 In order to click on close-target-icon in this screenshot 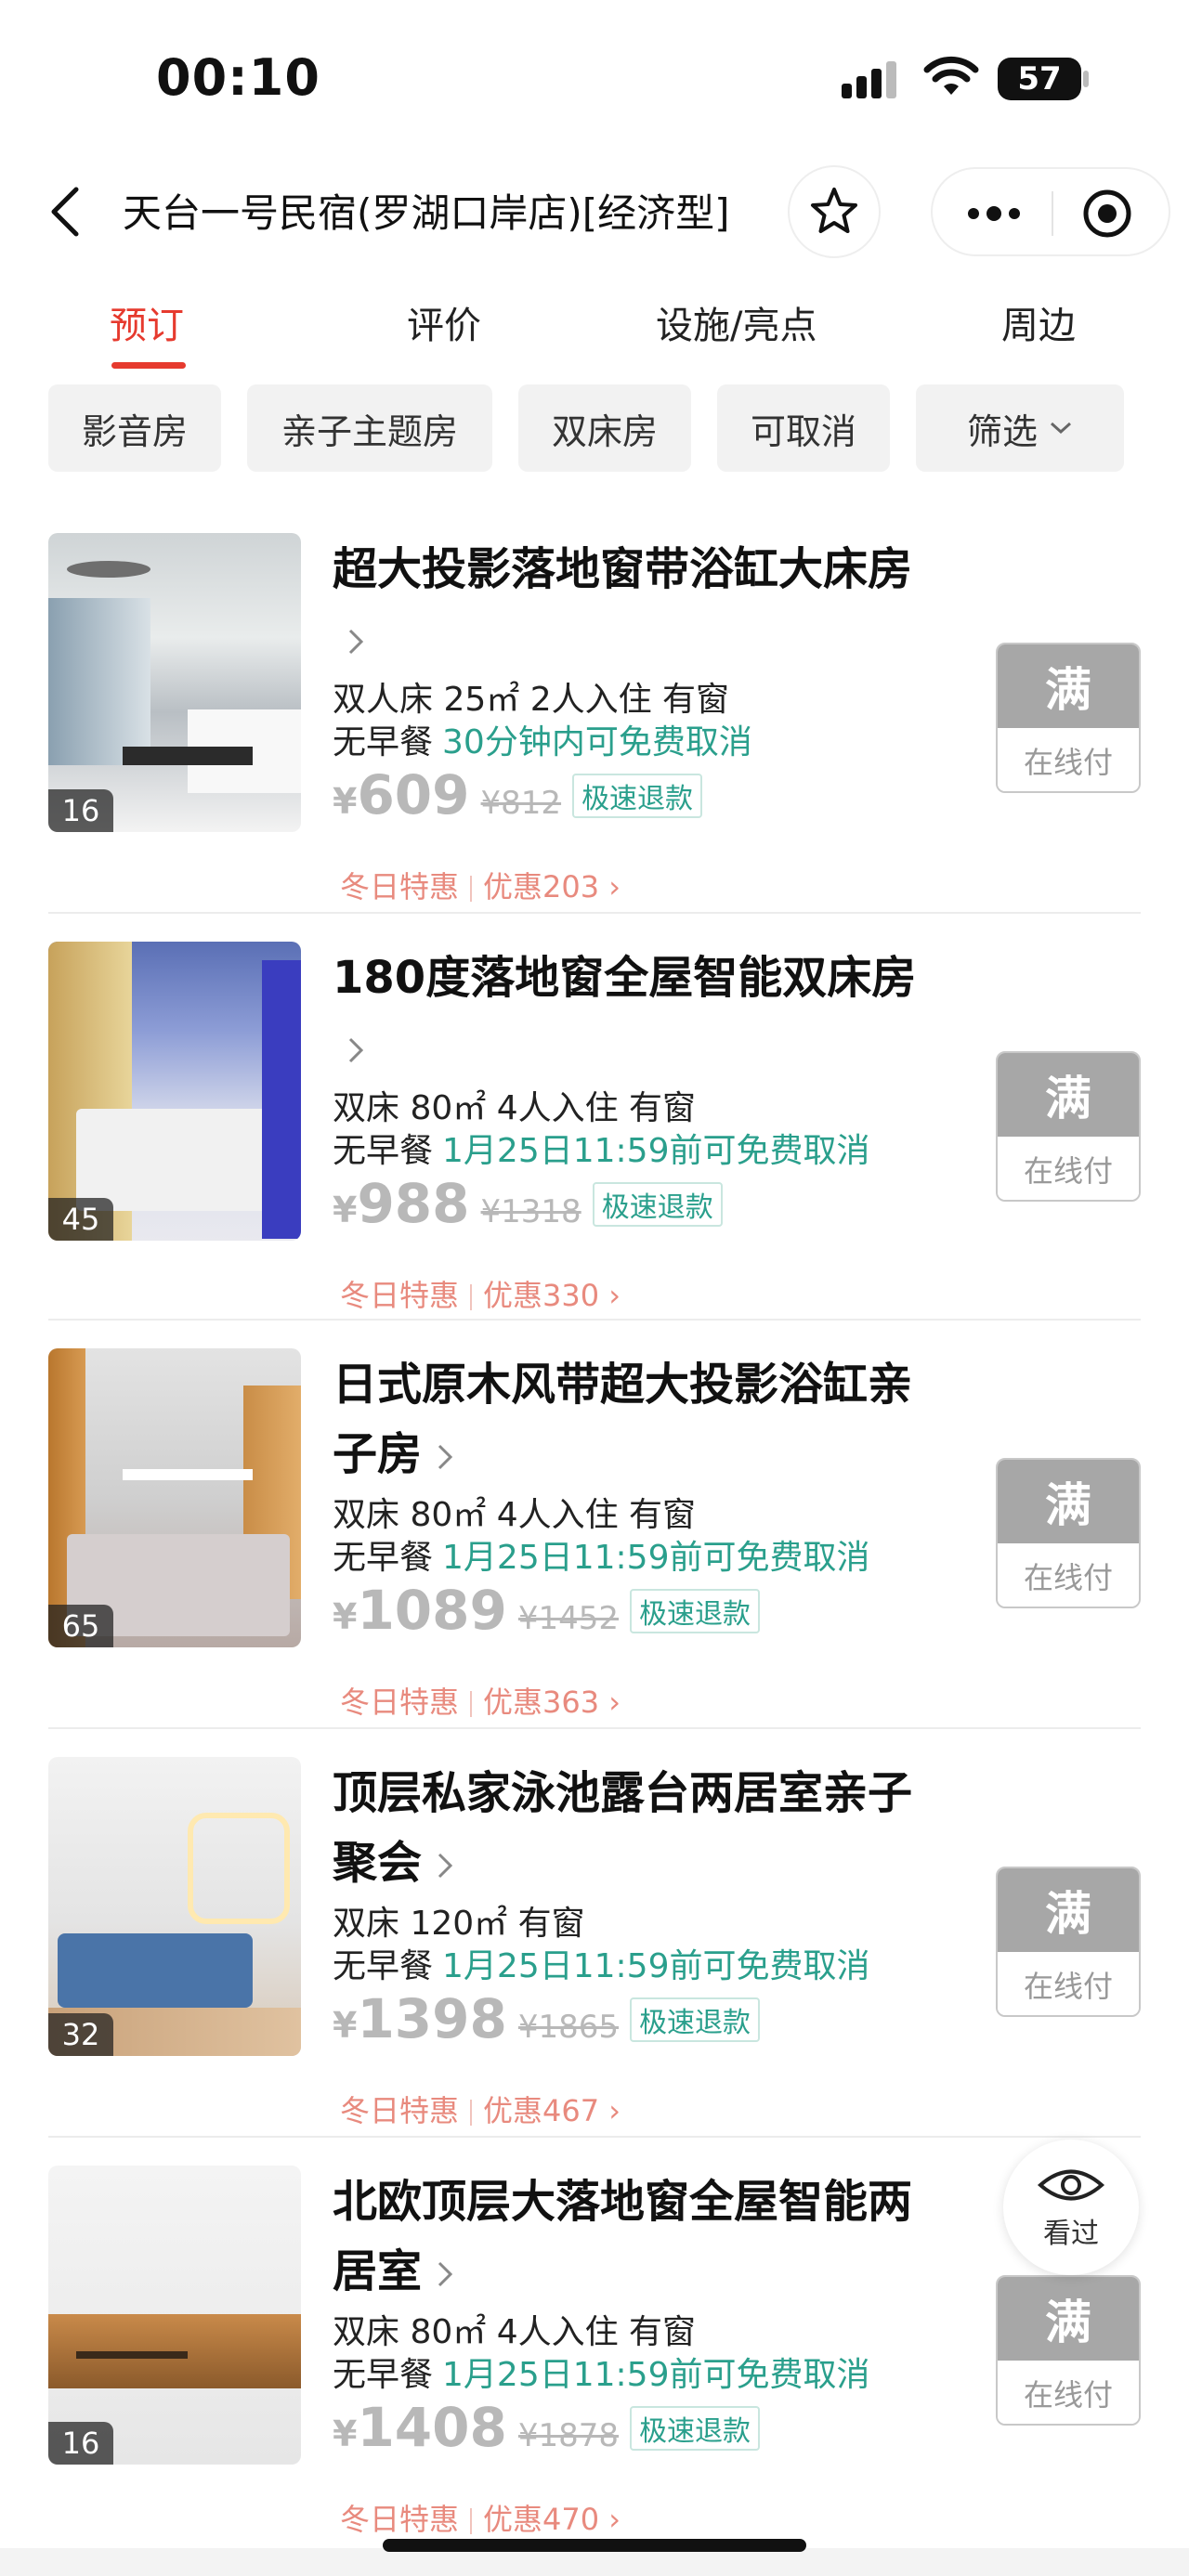, I will do `click(1107, 214)`.